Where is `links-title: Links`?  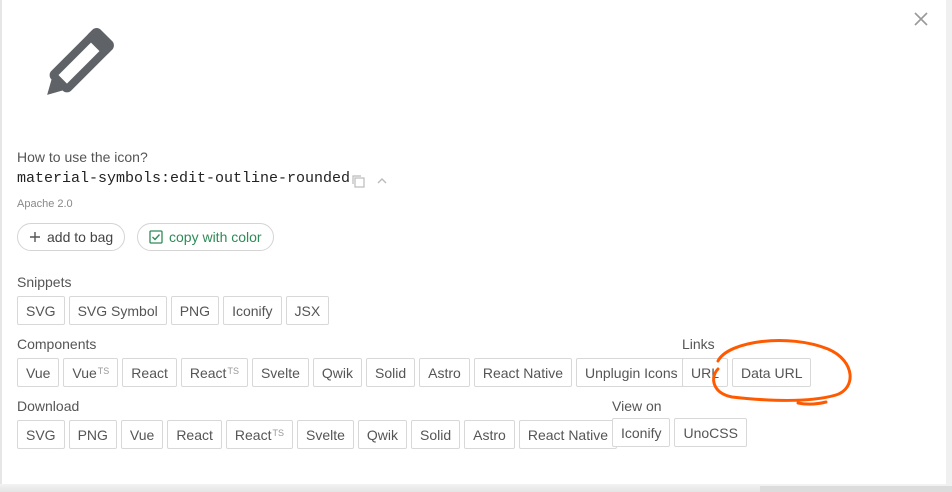
links-title: Links is located at coordinates (698, 344).